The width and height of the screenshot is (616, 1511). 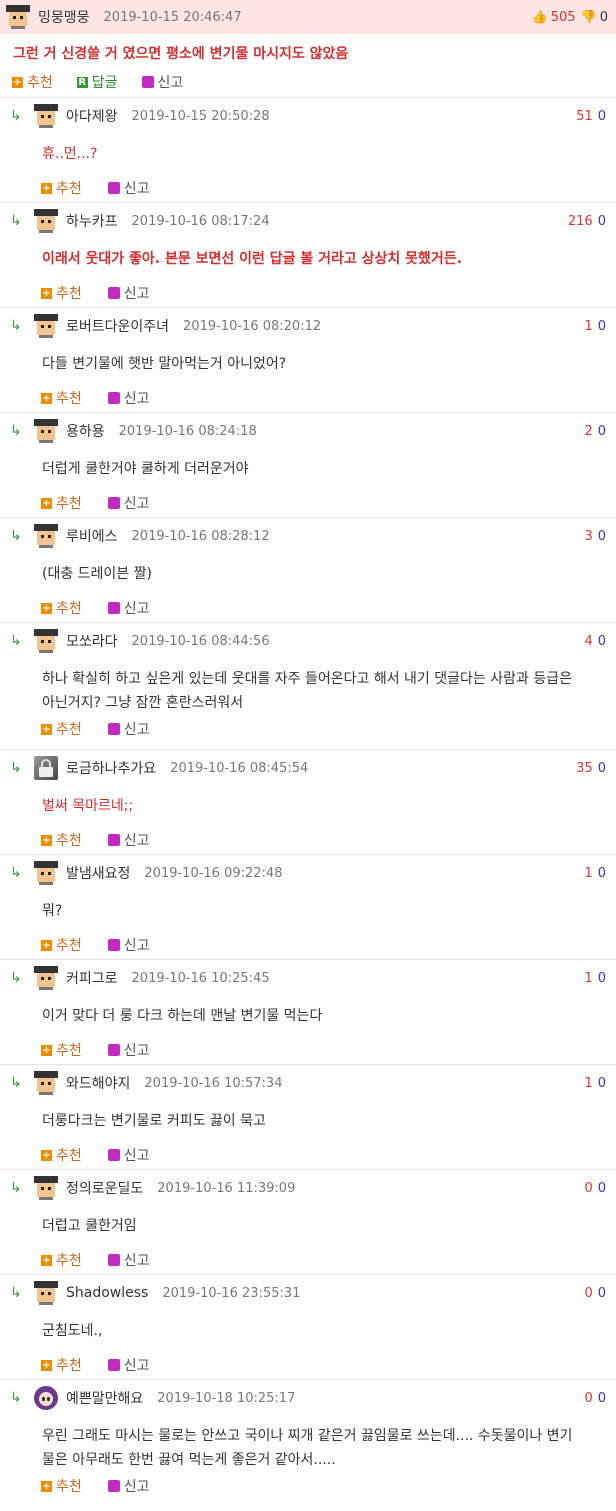 What do you see at coordinates (213, 1083) in the screenshot?
I see `comment-date: 2019-10-16 10:57:34` at bounding box center [213, 1083].